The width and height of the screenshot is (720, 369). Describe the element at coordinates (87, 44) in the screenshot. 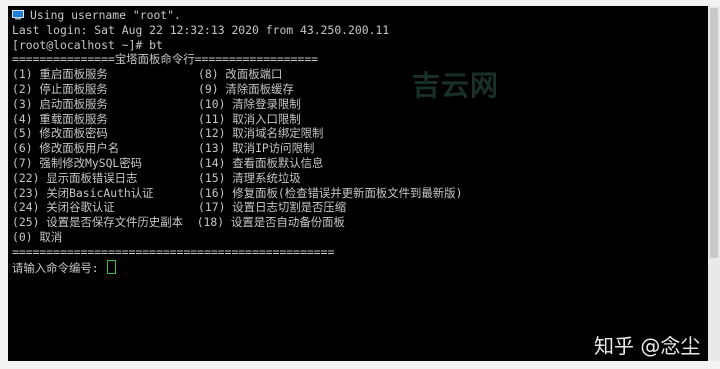

I see `command-line: [root@localhost ~]# bt` at that location.